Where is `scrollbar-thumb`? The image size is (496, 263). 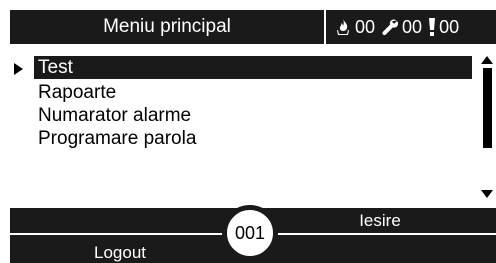 scrollbar-thumb is located at coordinates (487, 108).